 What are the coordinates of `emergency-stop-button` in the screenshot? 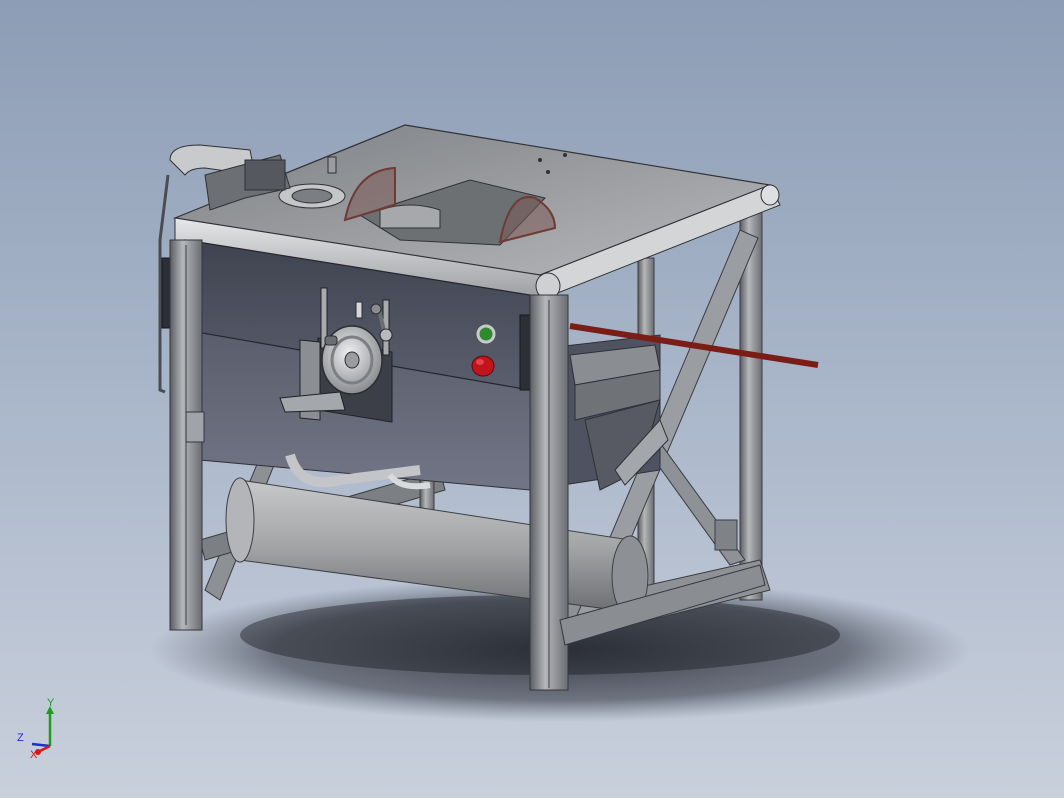 It's located at (483, 366).